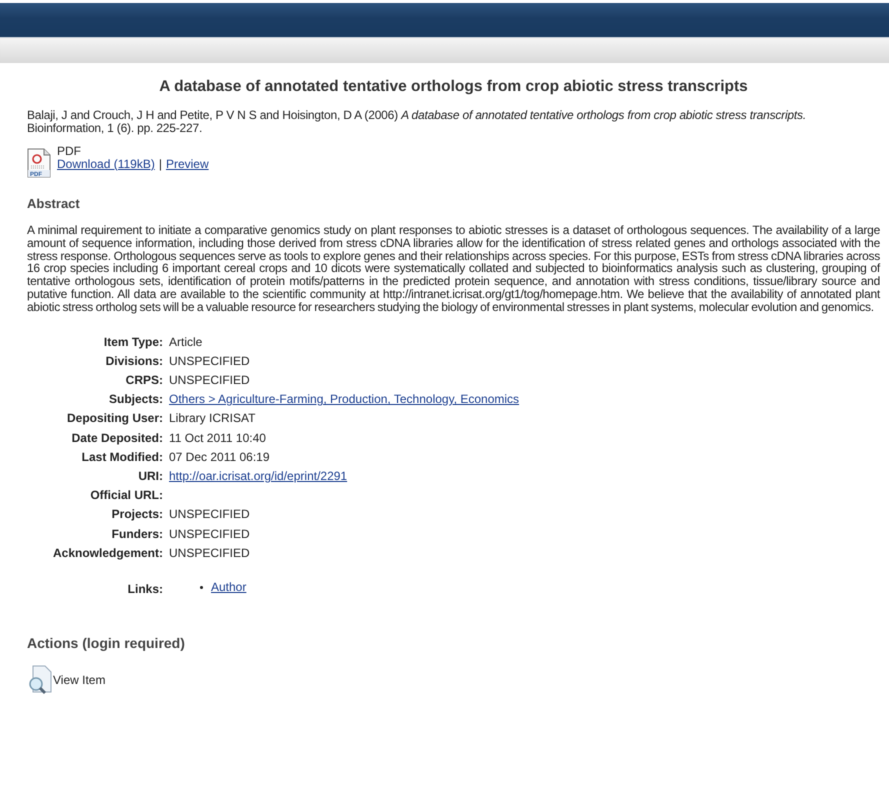 Image resolution: width=889 pixels, height=793 pixels. What do you see at coordinates (114, 419) in the screenshot?
I see `field-label: Depositing User:` at bounding box center [114, 419].